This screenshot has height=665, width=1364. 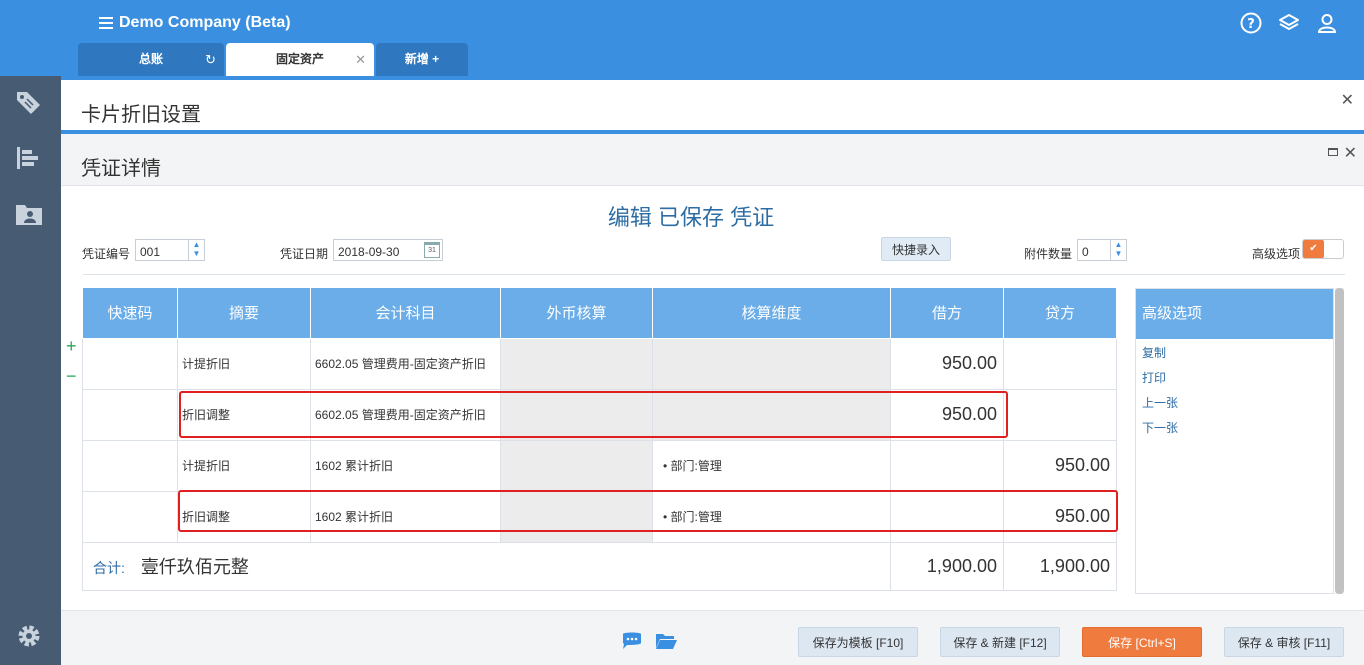 I want to click on voucher-date-value: 2018-09-30, so click(x=369, y=252).